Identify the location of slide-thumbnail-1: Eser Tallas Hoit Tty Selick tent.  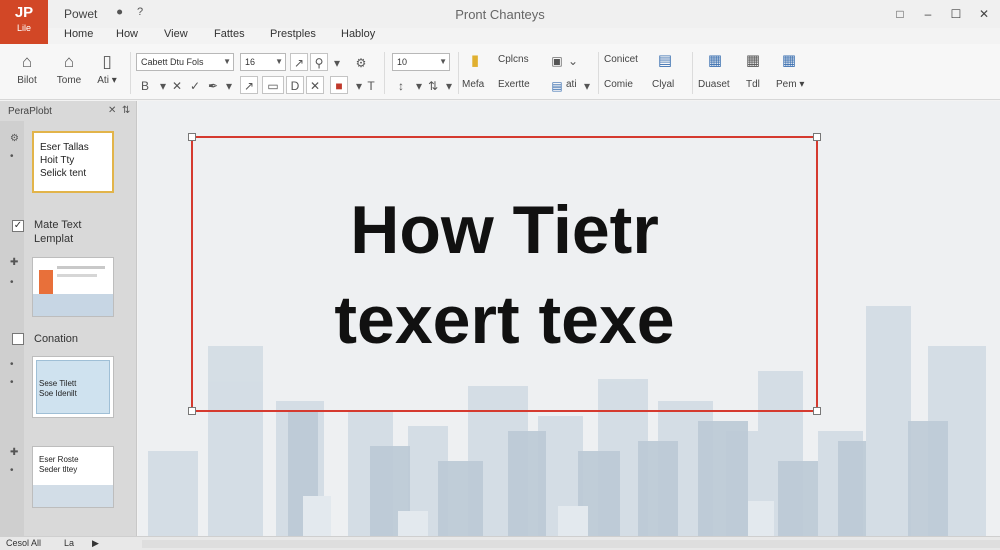
(73, 162).